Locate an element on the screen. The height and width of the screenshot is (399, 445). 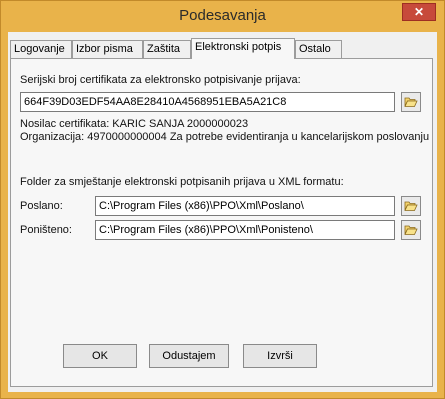
tab-logovanje: Logovanje is located at coordinates (41, 49).